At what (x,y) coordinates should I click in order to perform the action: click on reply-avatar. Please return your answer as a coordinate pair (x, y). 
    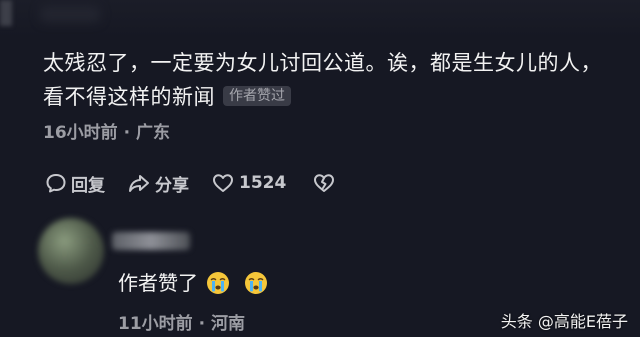
    Looking at the image, I should click on (71, 251).